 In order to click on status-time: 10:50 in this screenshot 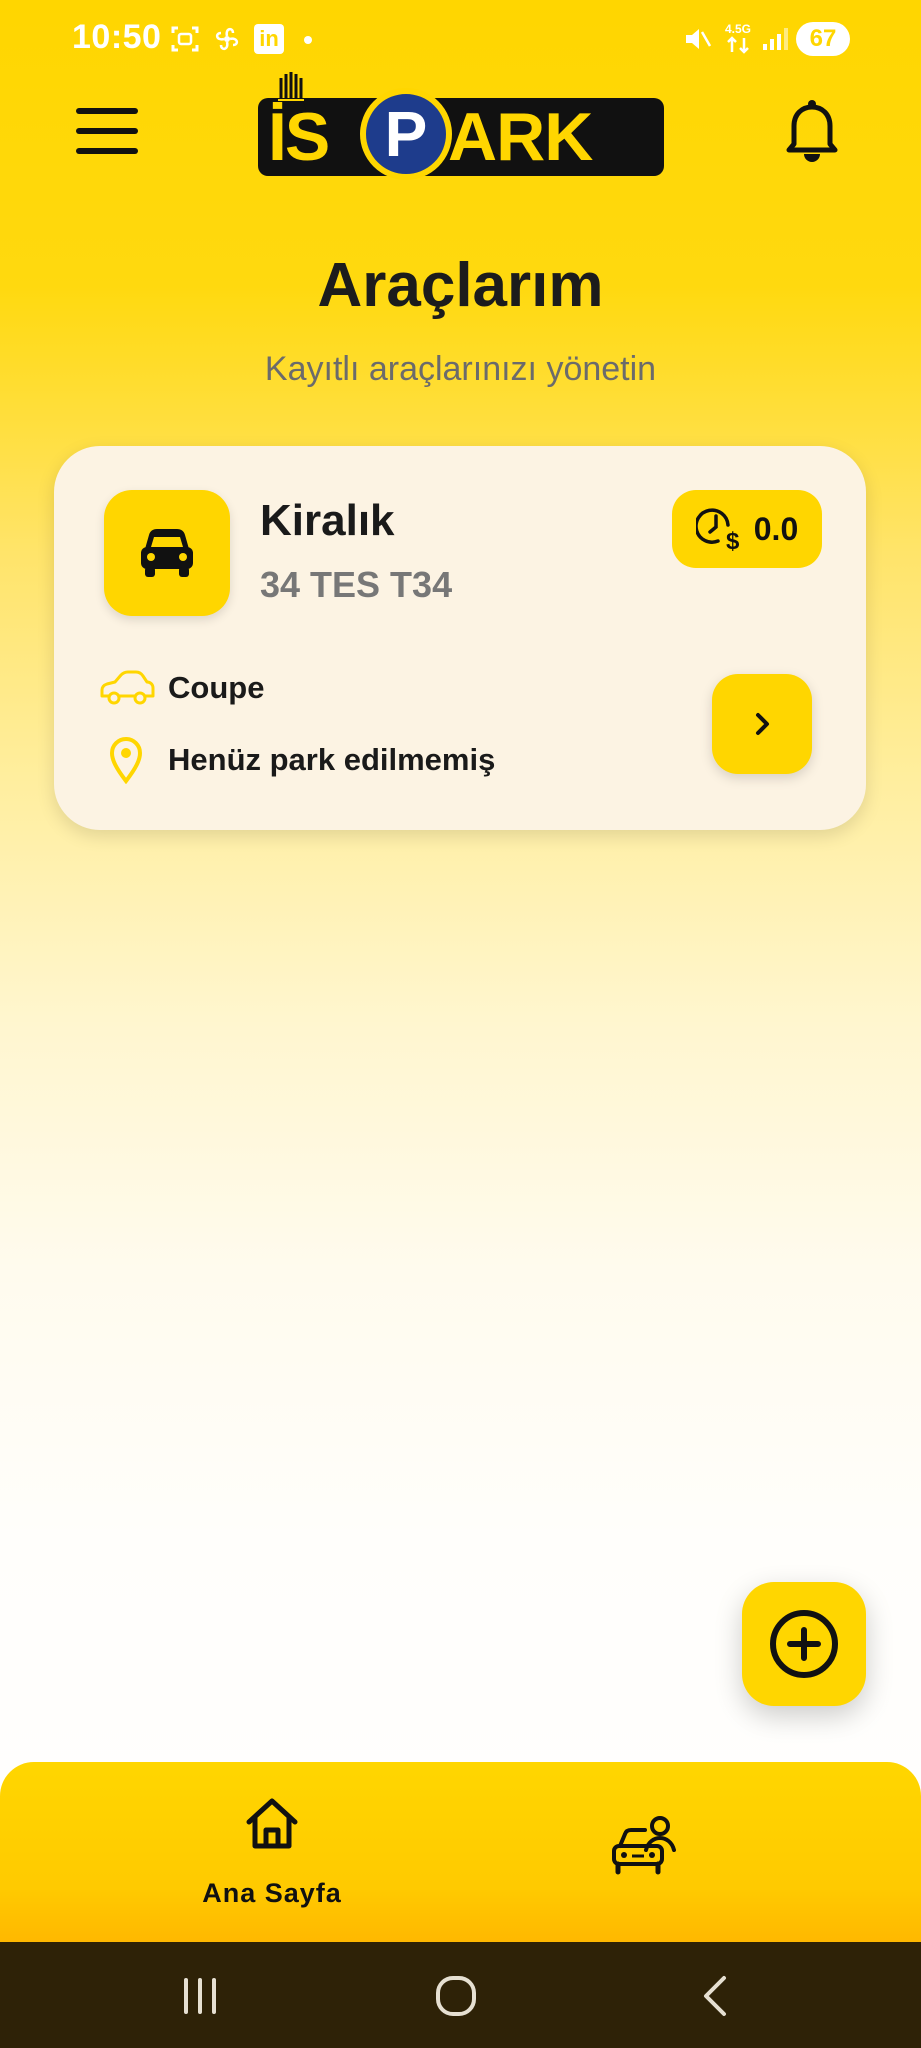, I will do `click(117, 37)`.